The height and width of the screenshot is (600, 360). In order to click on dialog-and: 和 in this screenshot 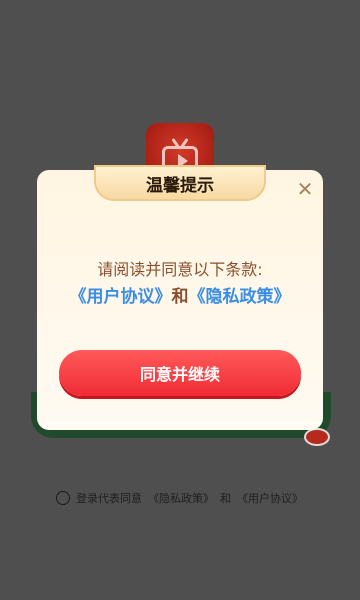, I will do `click(180, 297)`.